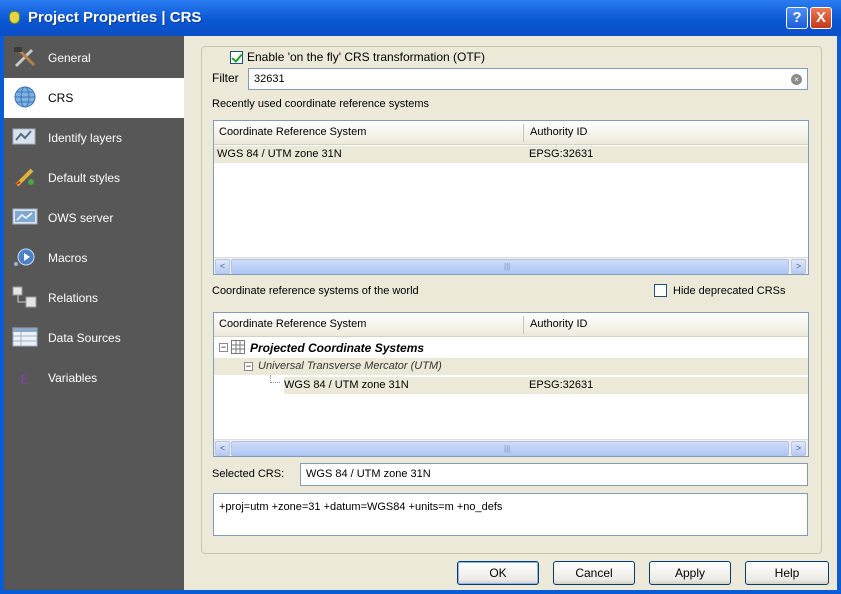  Describe the element at coordinates (84, 178) in the screenshot. I see `sidebar-item-label: Default styles` at that location.